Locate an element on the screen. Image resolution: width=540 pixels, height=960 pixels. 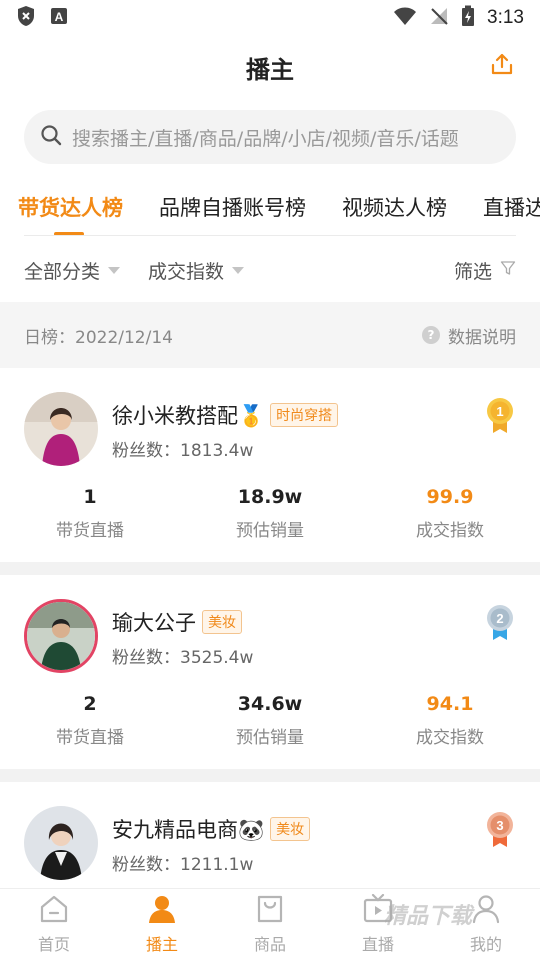
nav-home: 首页 is located at coordinates (54, 924).